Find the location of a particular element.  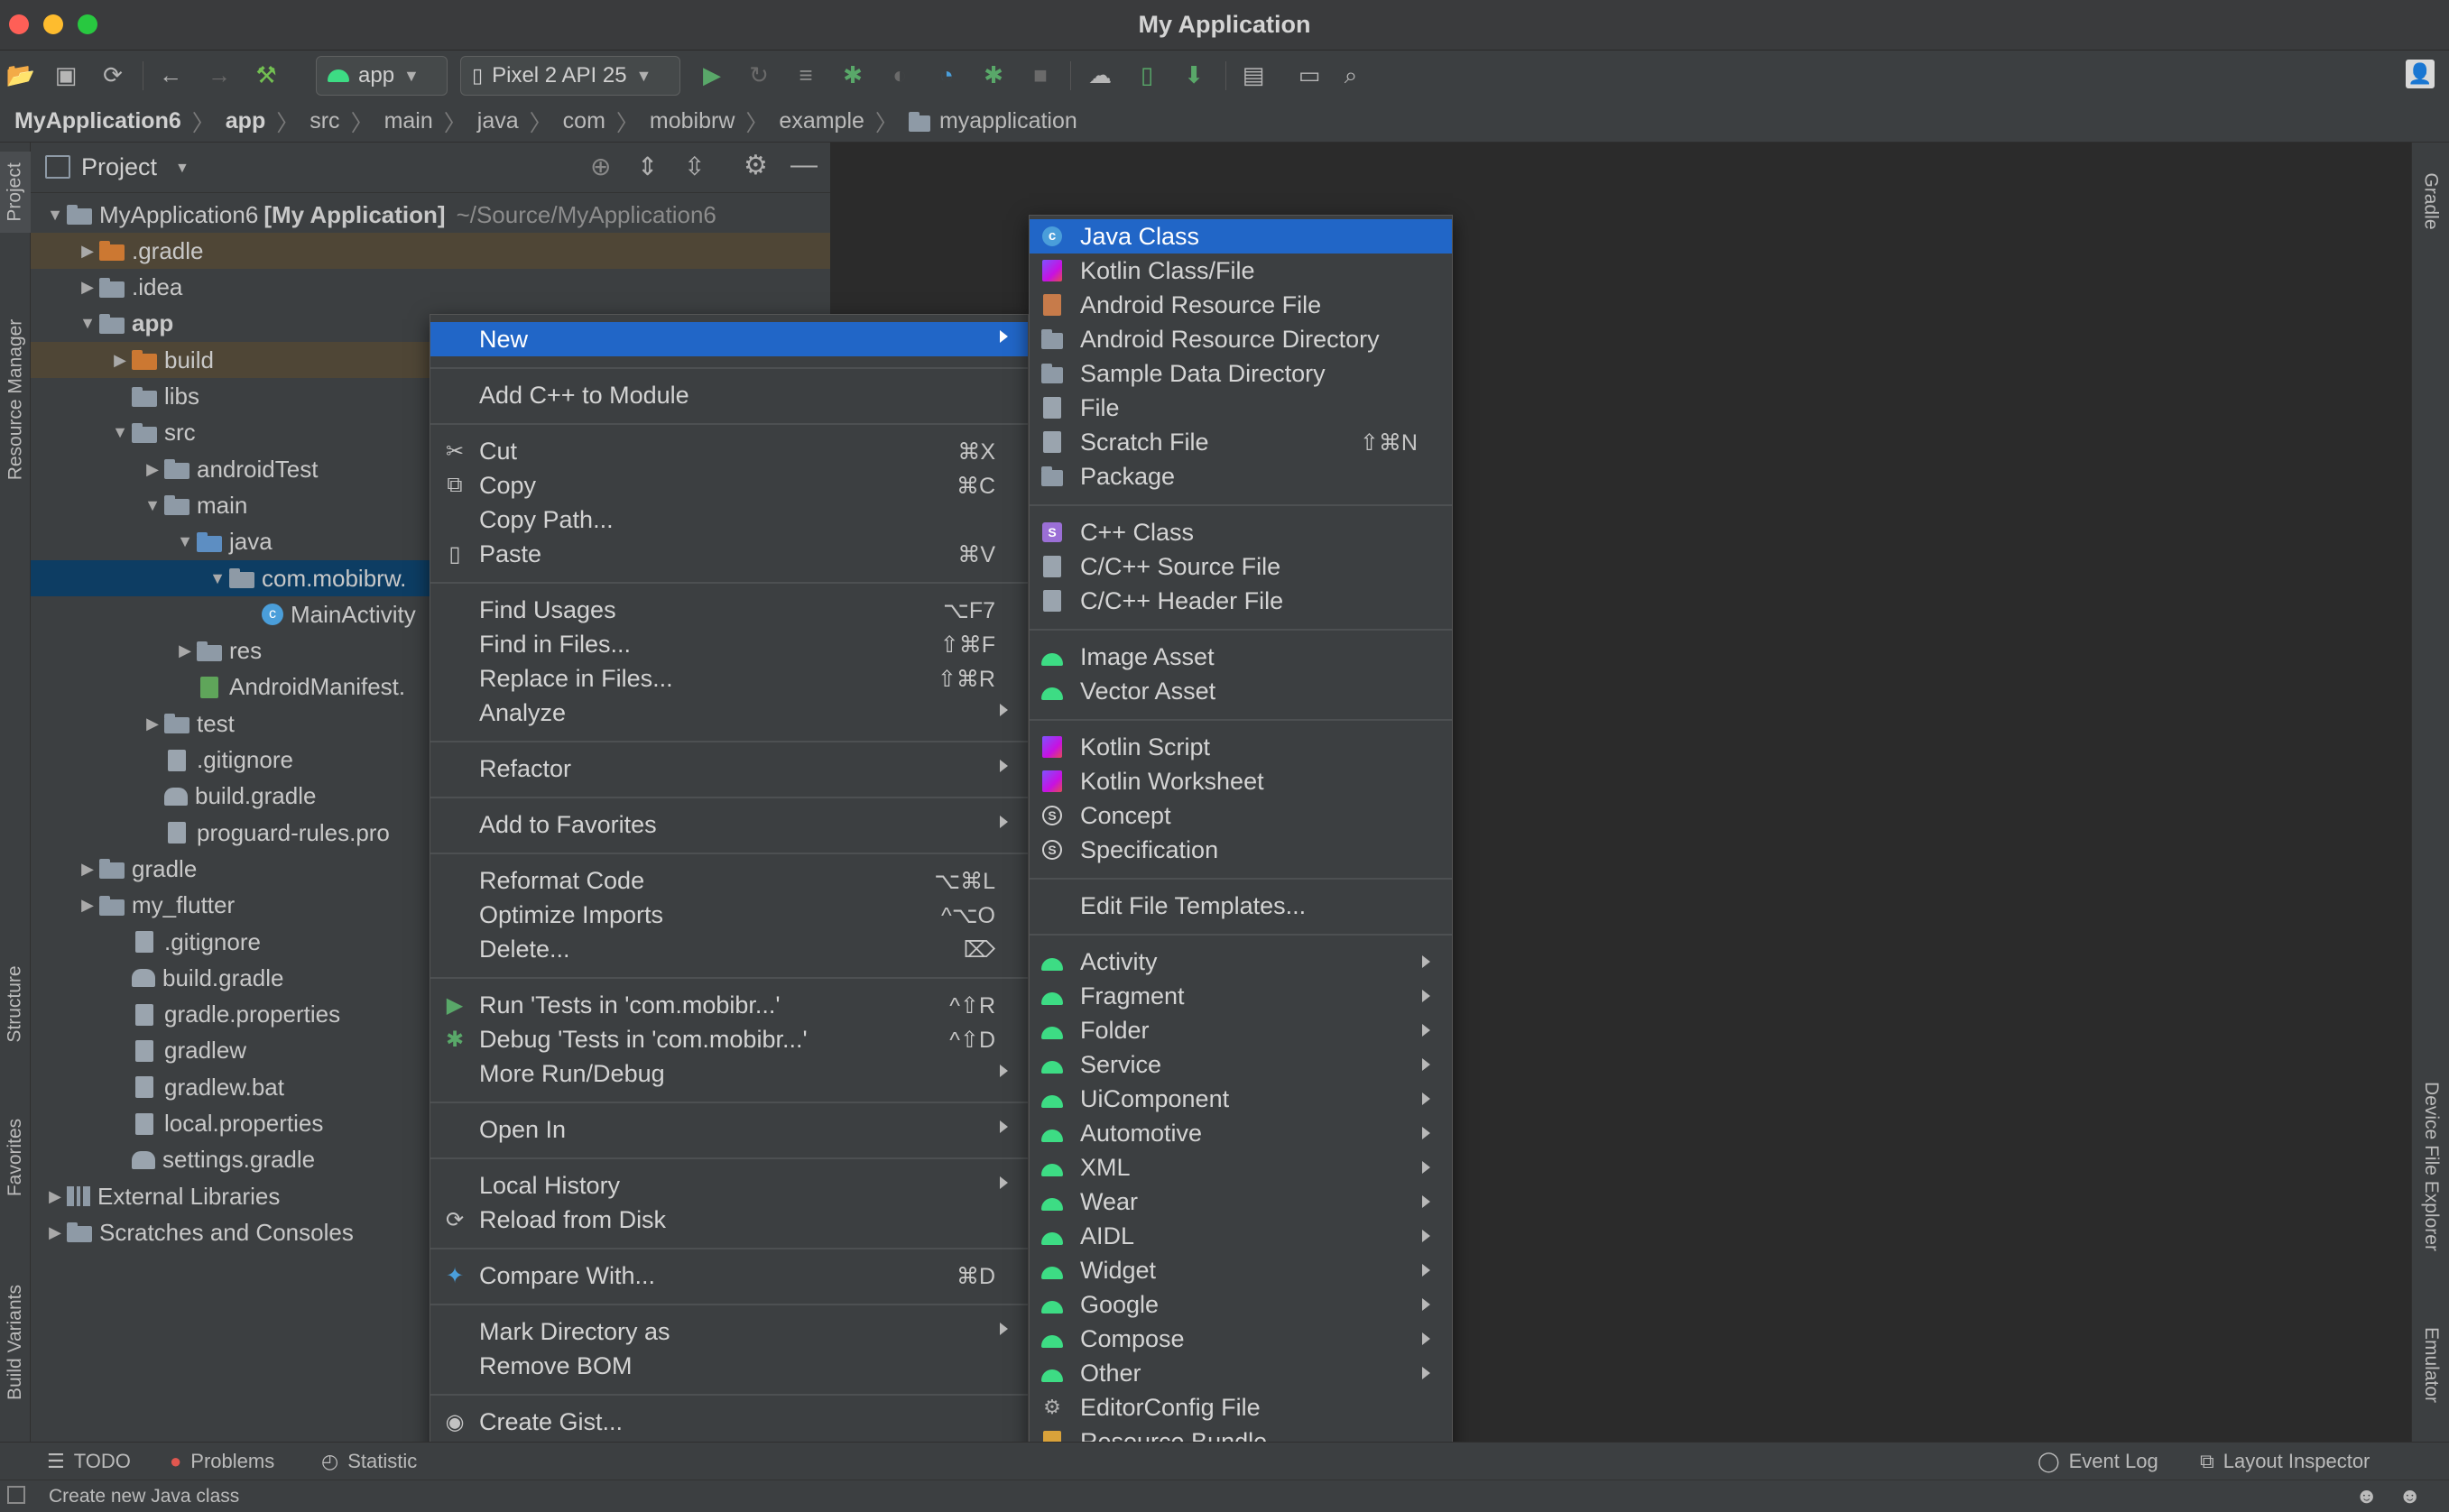

new-scratch-file: Scratch File ⇧⌘N is located at coordinates (1241, 442).